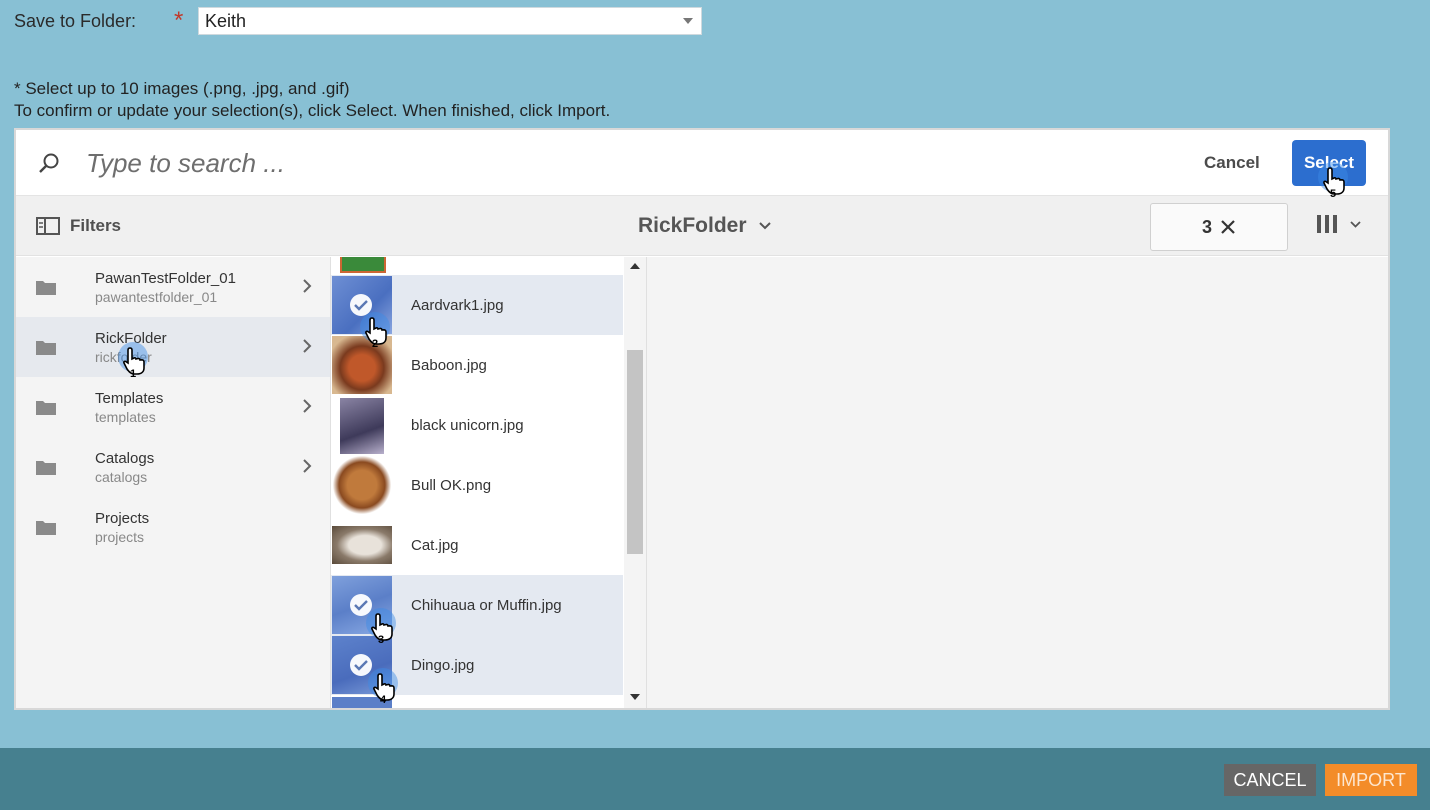  Describe the element at coordinates (165, 278) in the screenshot. I see `folder-name: PawanTestFolder_01` at that location.